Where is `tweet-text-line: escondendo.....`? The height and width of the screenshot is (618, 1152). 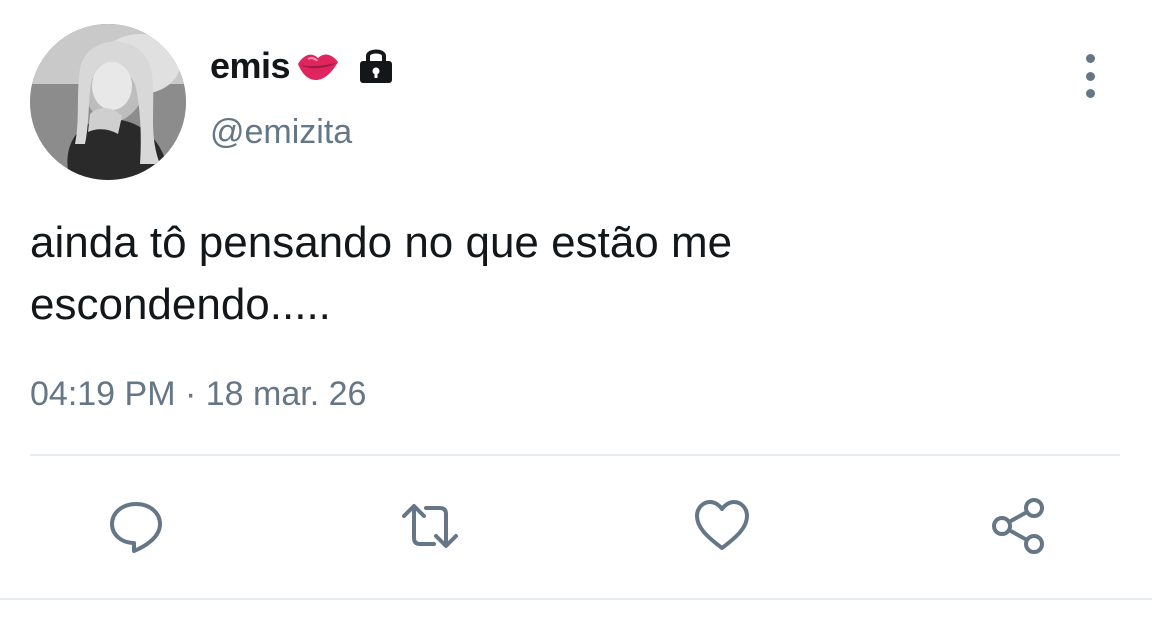
tweet-text-line: escondendo..... is located at coordinates (180, 304).